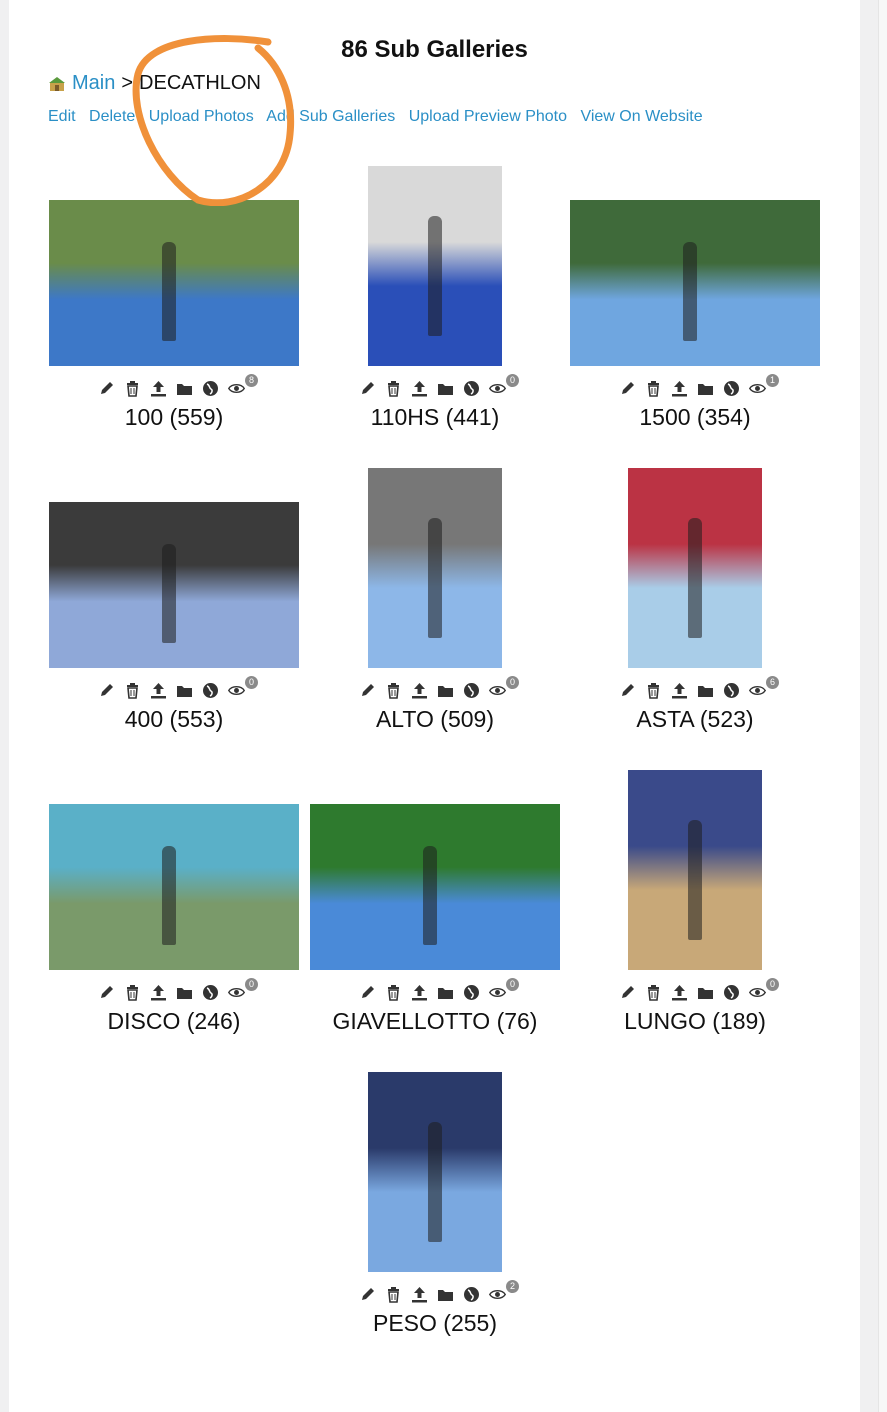  What do you see at coordinates (57, 83) in the screenshot?
I see `home-icon` at bounding box center [57, 83].